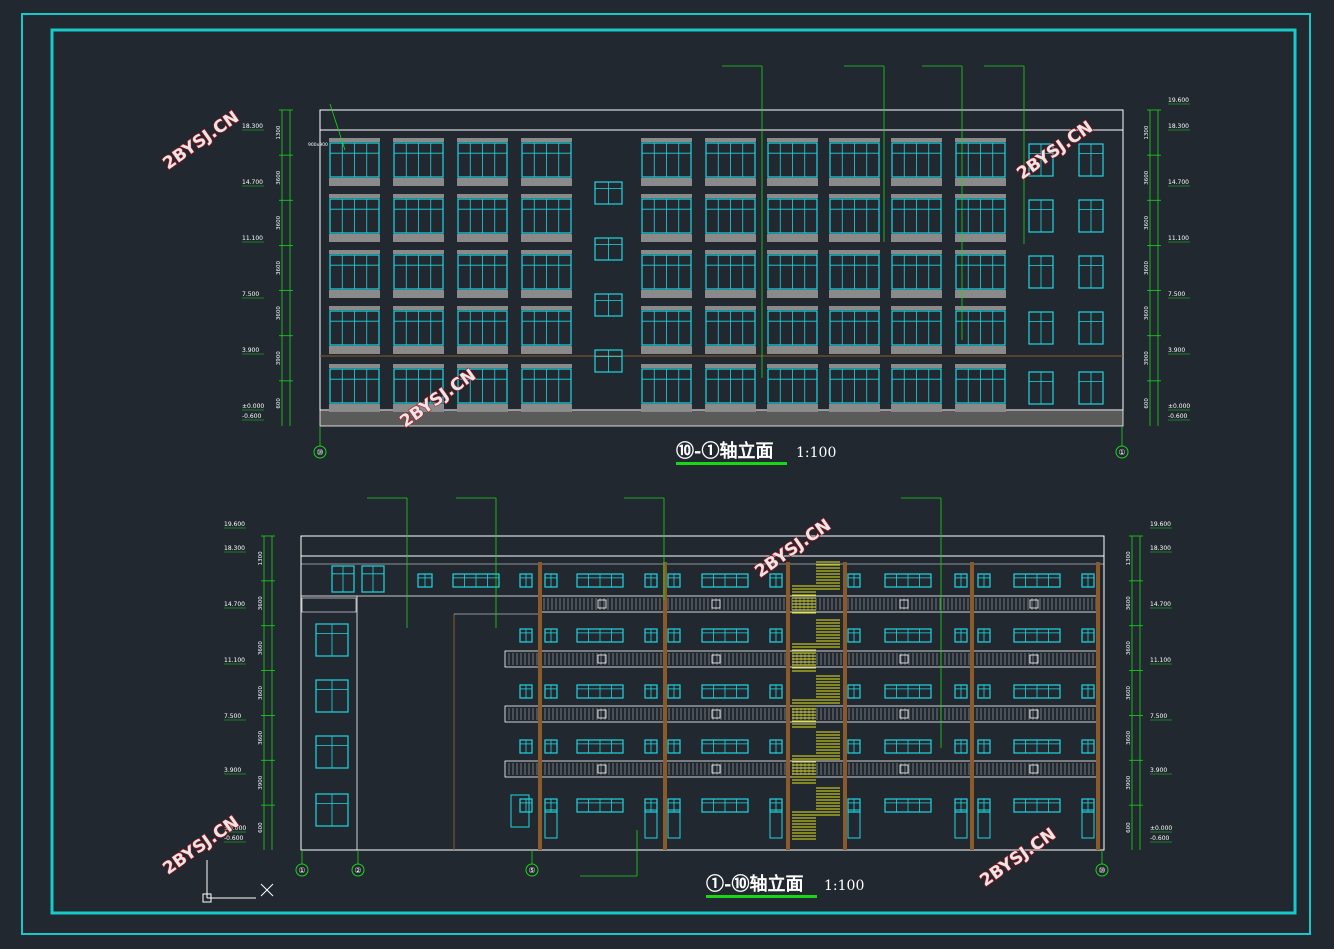  Describe the element at coordinates (319, 452) in the screenshot. I see `upper-axis-left-label: ⑩` at that location.